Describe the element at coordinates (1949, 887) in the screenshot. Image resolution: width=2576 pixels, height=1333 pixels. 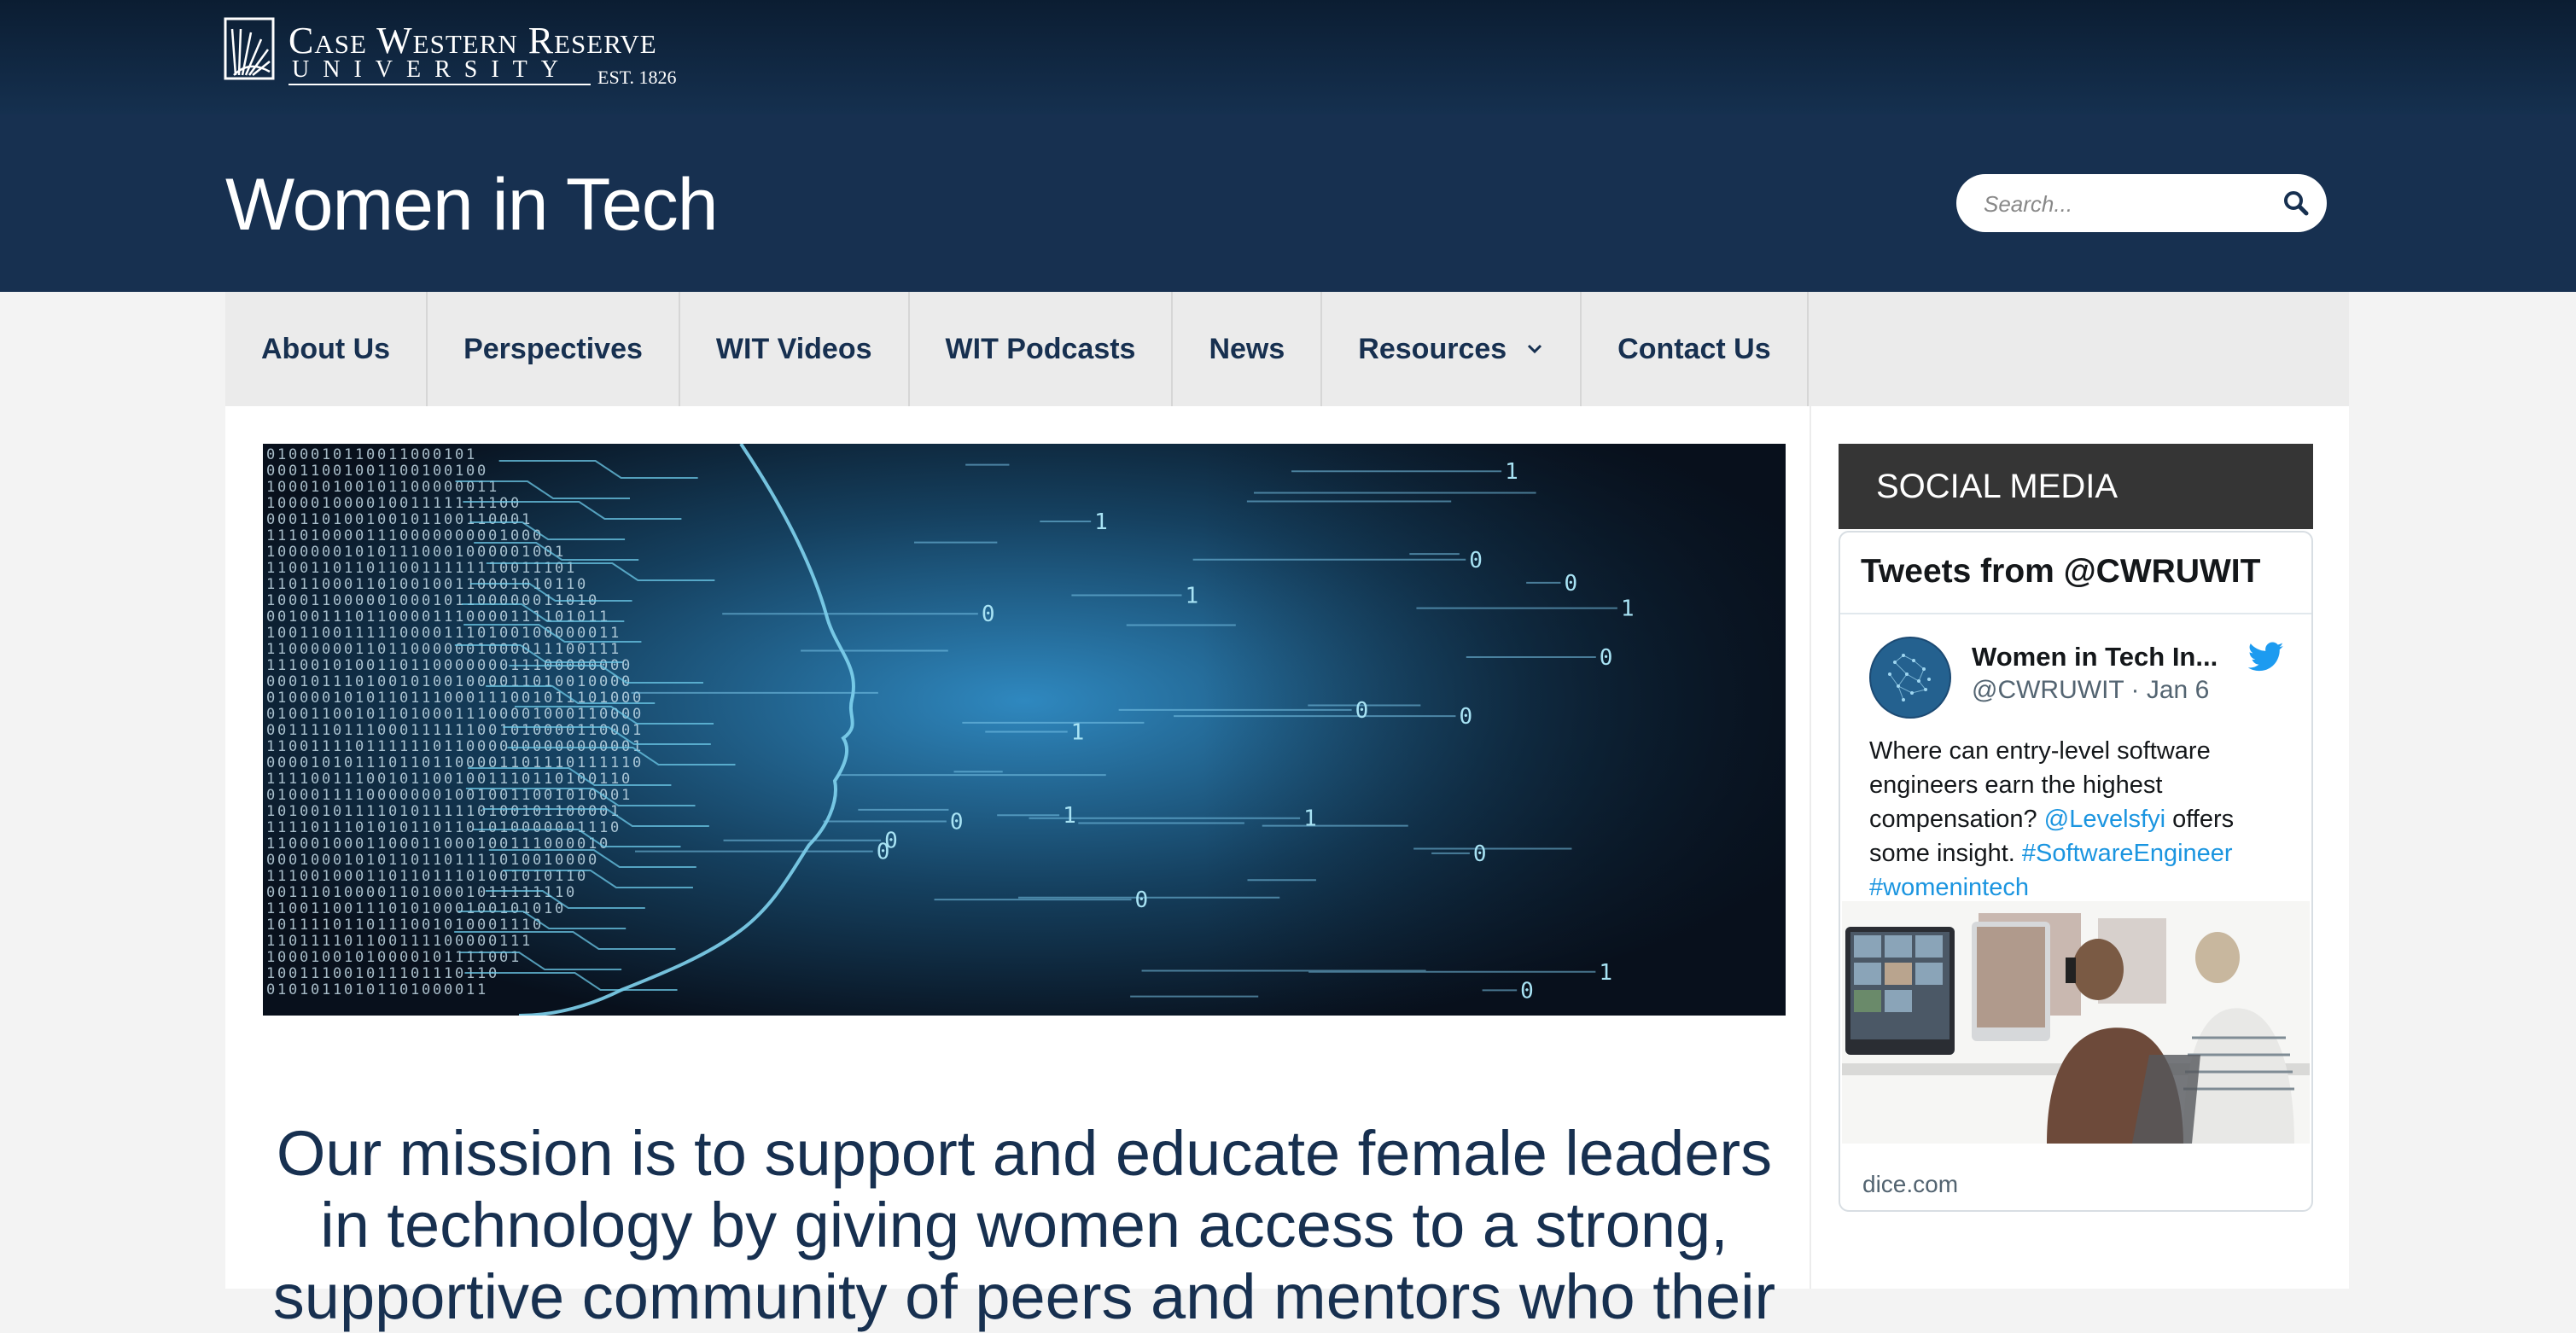
I see `tweet-hashtag-link: #womenintech` at that location.